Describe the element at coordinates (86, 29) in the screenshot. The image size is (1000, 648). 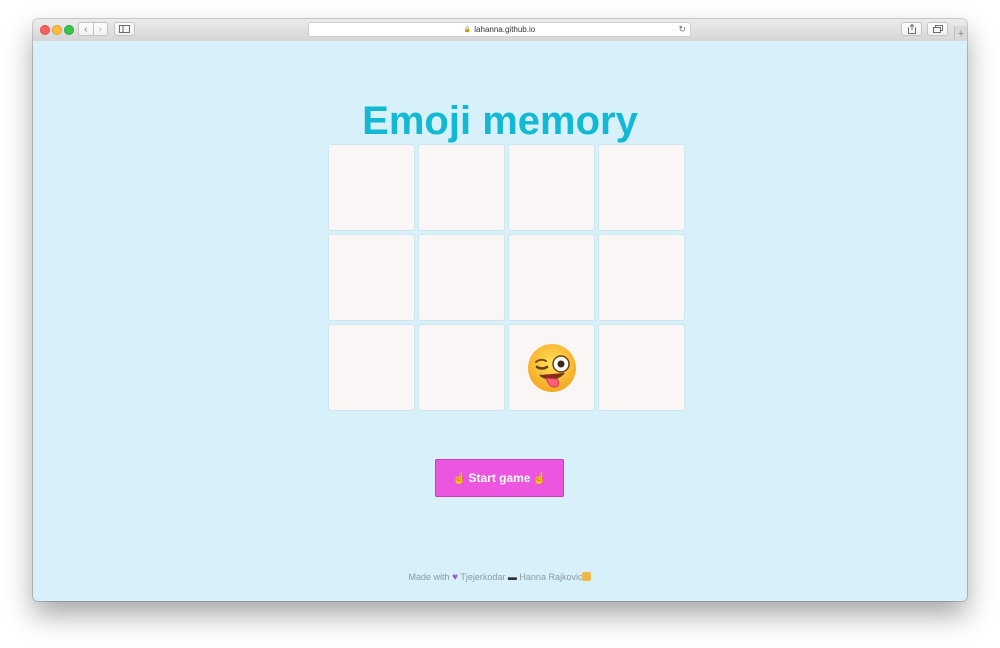
I see `chevron-left-icon: ‹` at that location.